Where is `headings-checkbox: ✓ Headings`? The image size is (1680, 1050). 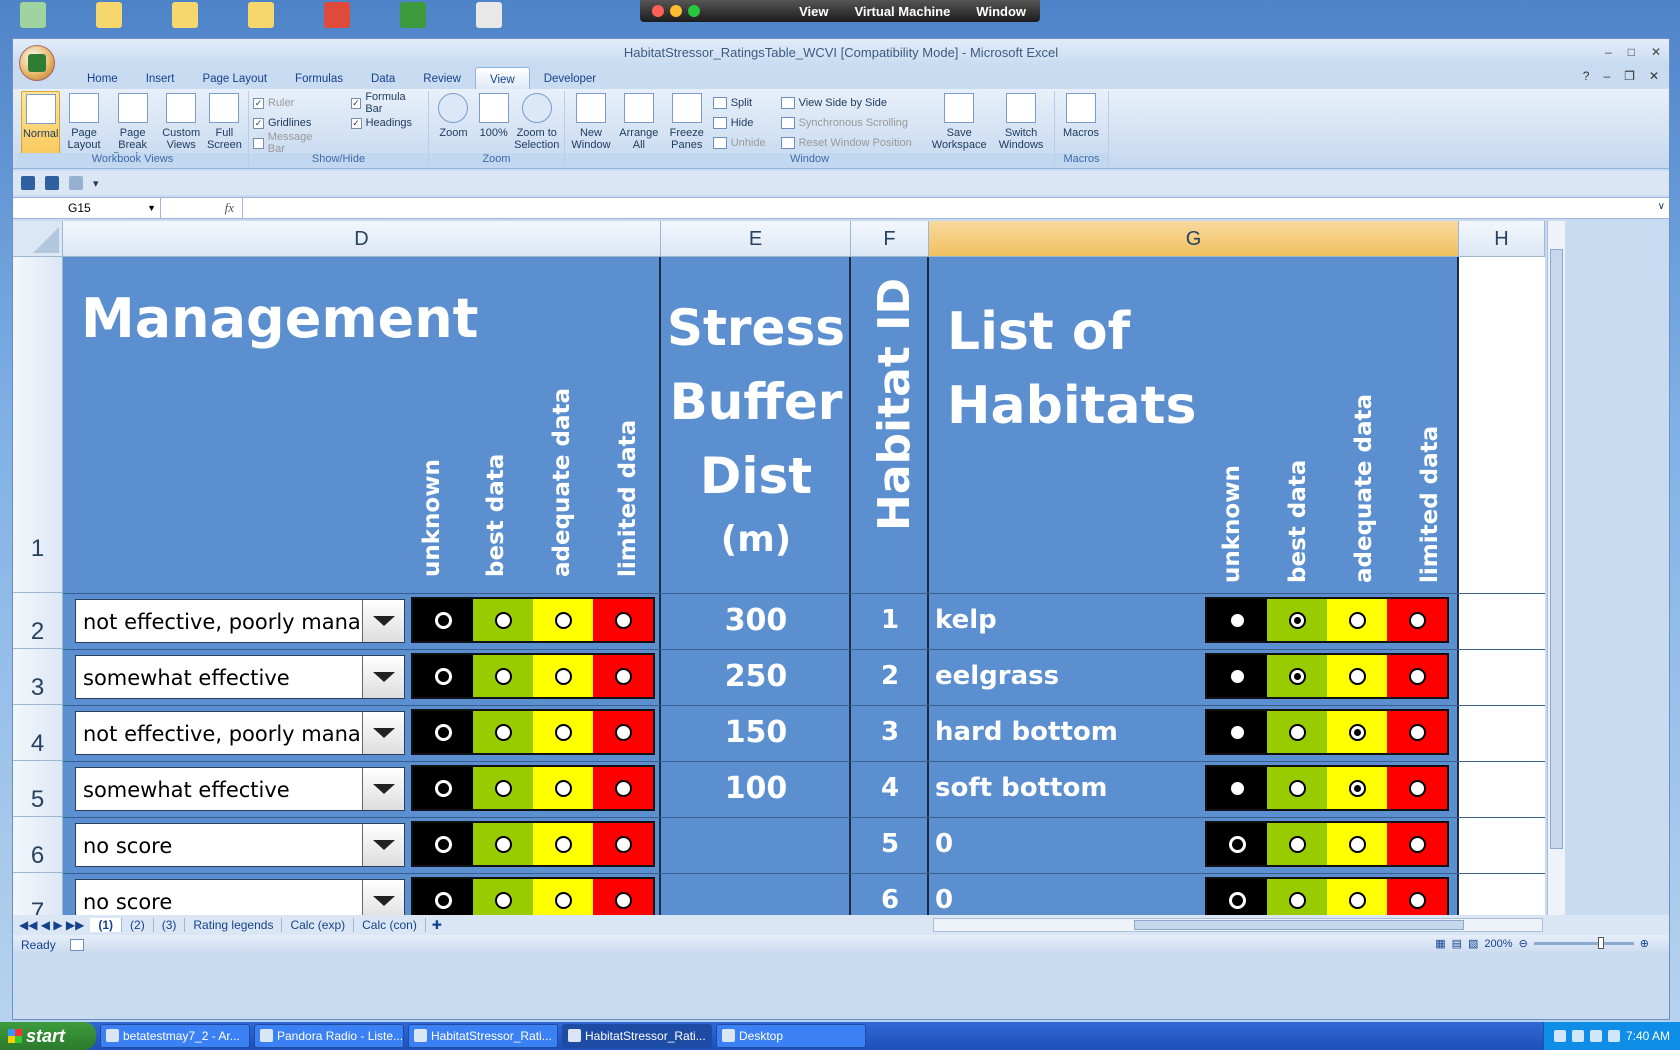 headings-checkbox: ✓ Headings is located at coordinates (387, 123).